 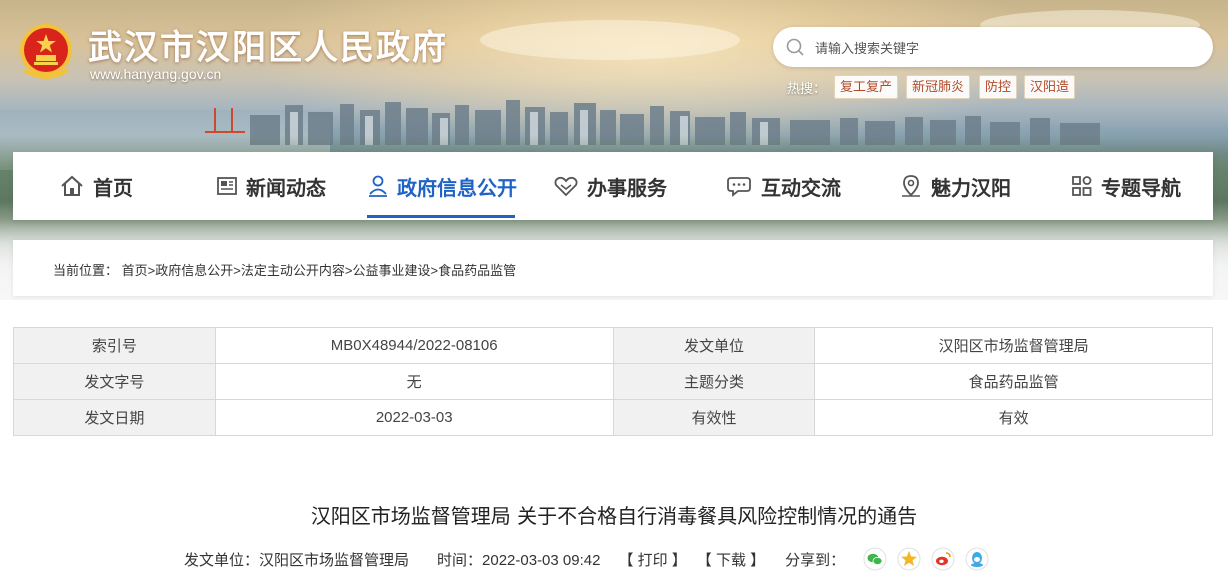 I want to click on qq-icon, so click(x=977, y=559).